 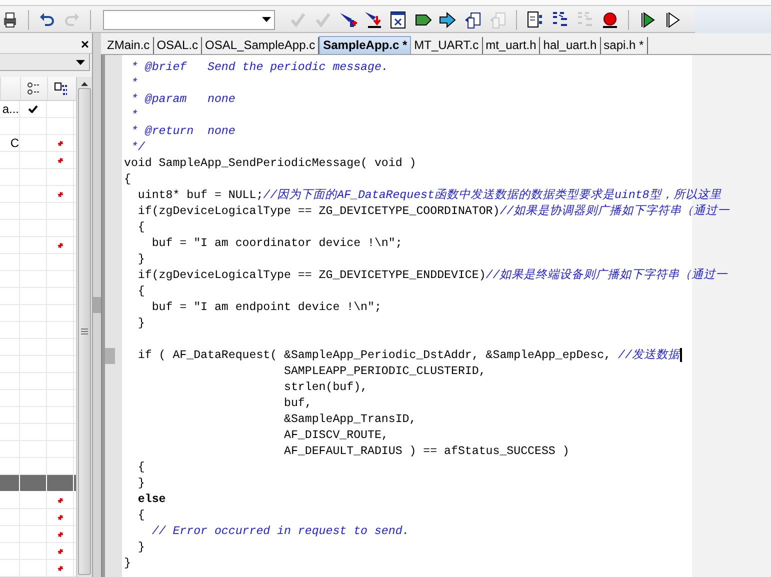 I want to click on print-icon, so click(x=10, y=19).